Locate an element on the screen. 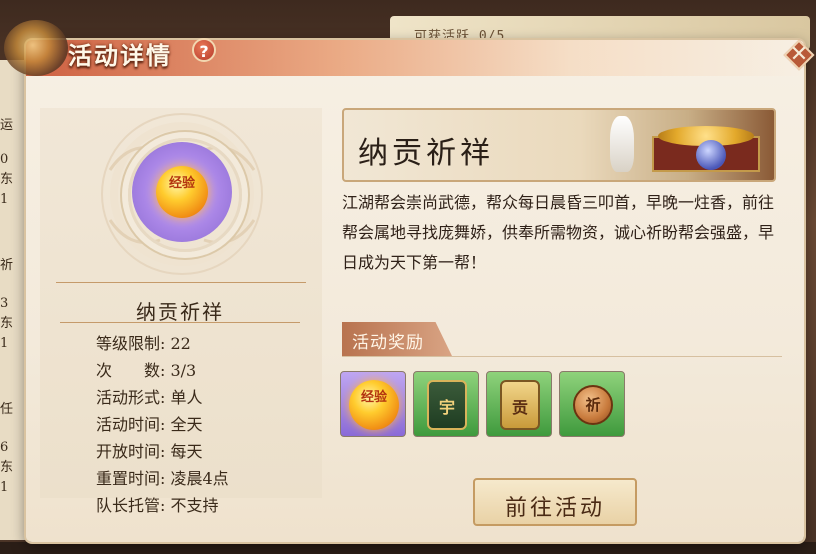 This screenshot has height=554, width=816. go-to-activity-label: 前往活动 is located at coordinates (554, 508).